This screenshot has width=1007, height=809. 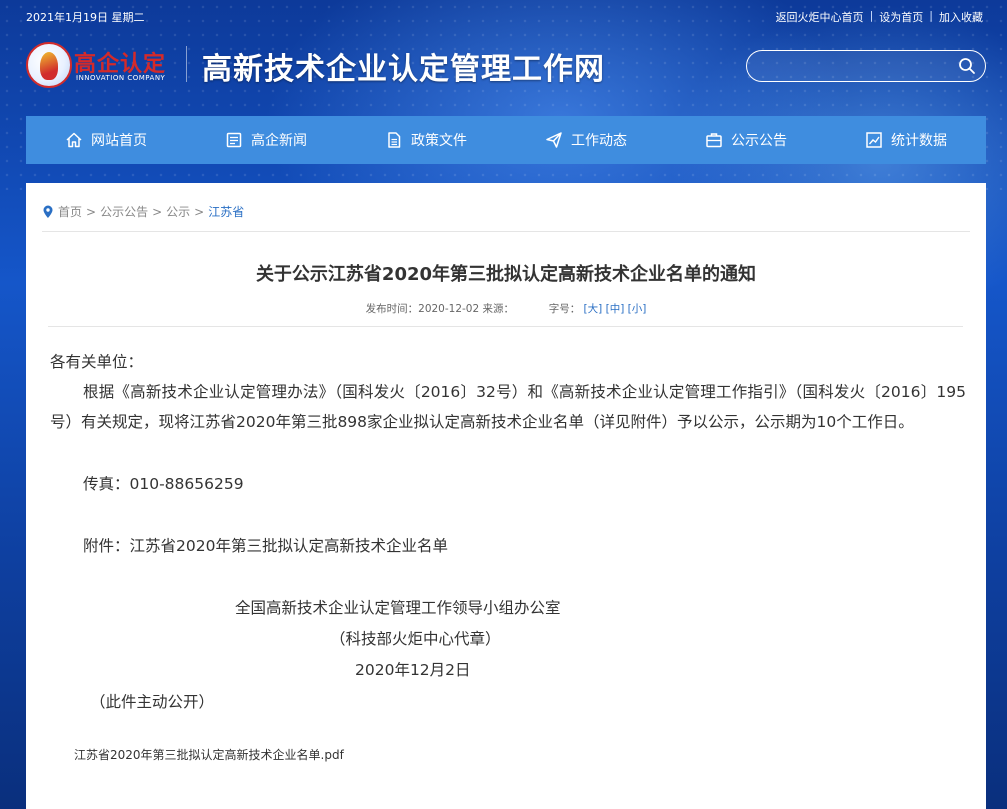 I want to click on document-icon, so click(x=394, y=140).